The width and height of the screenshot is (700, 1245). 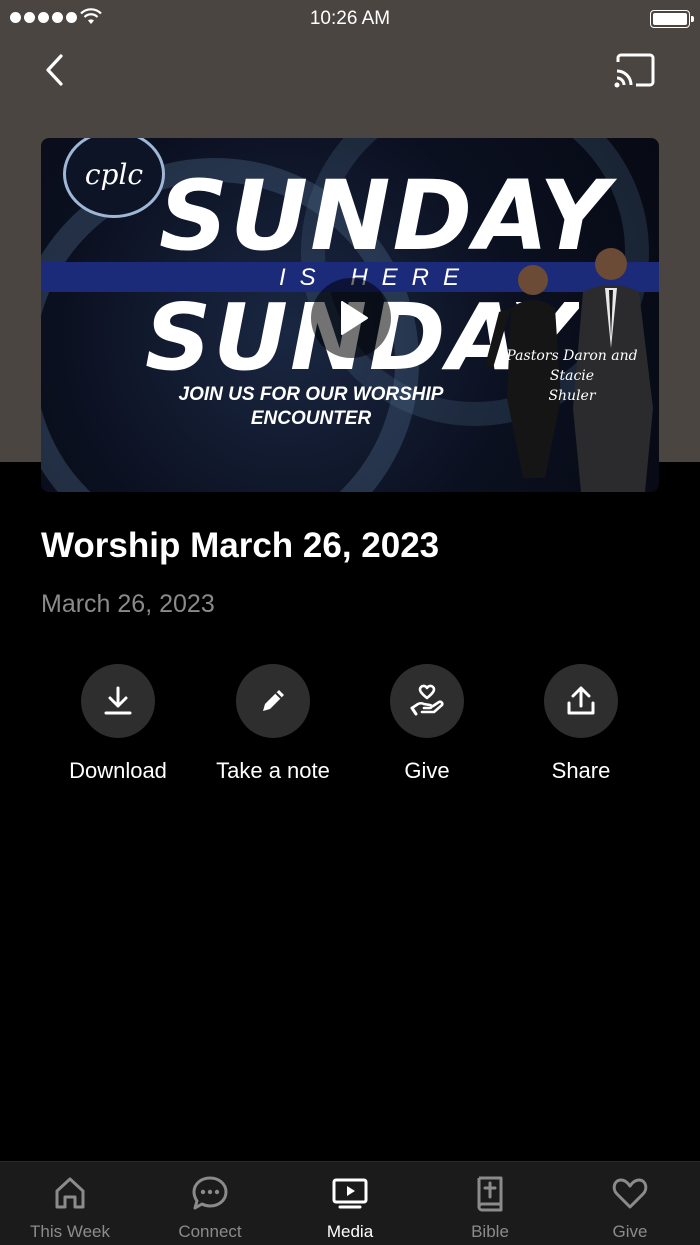 I want to click on tab-give: Give, so click(x=630, y=1203).